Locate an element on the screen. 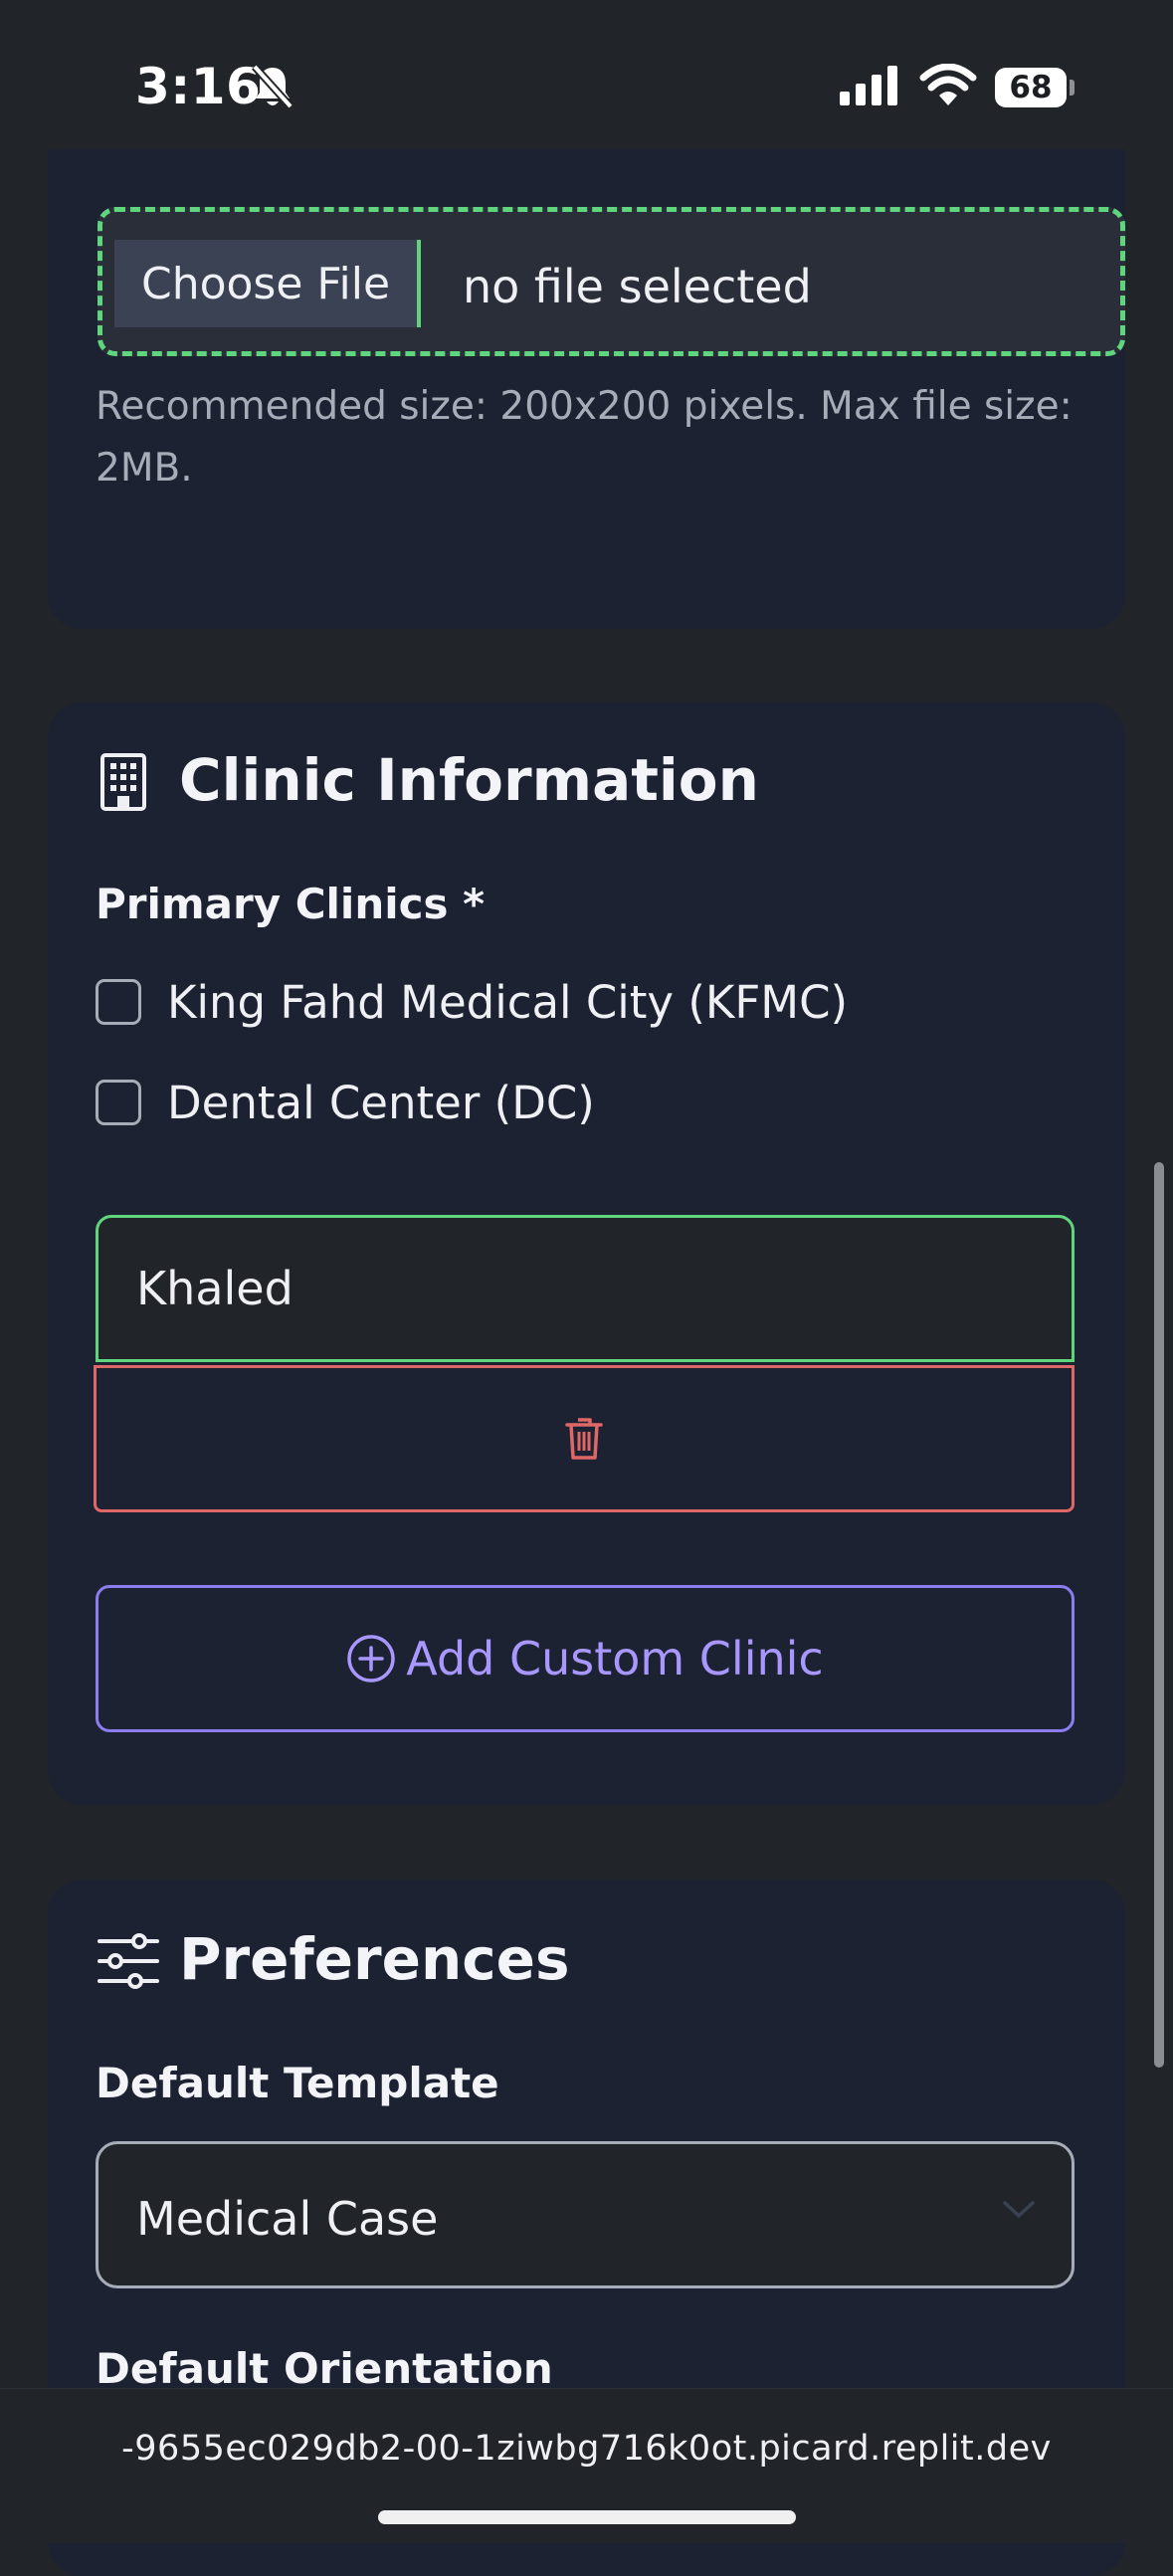 This screenshot has width=1173, height=2576. battery-nub is located at coordinates (1072, 88).